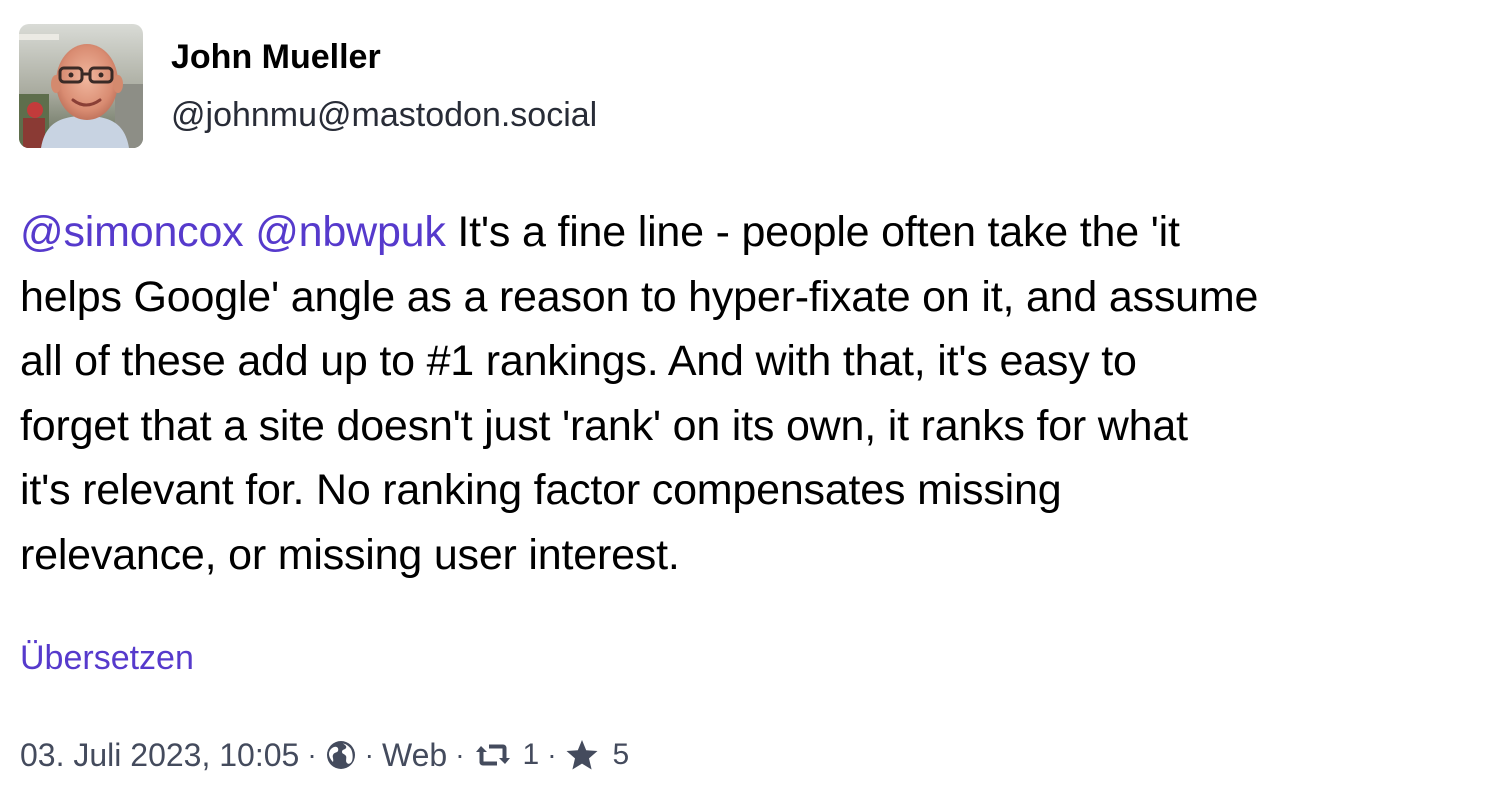 The image size is (1511, 802). What do you see at coordinates (414, 754) in the screenshot?
I see `application-name: Web` at bounding box center [414, 754].